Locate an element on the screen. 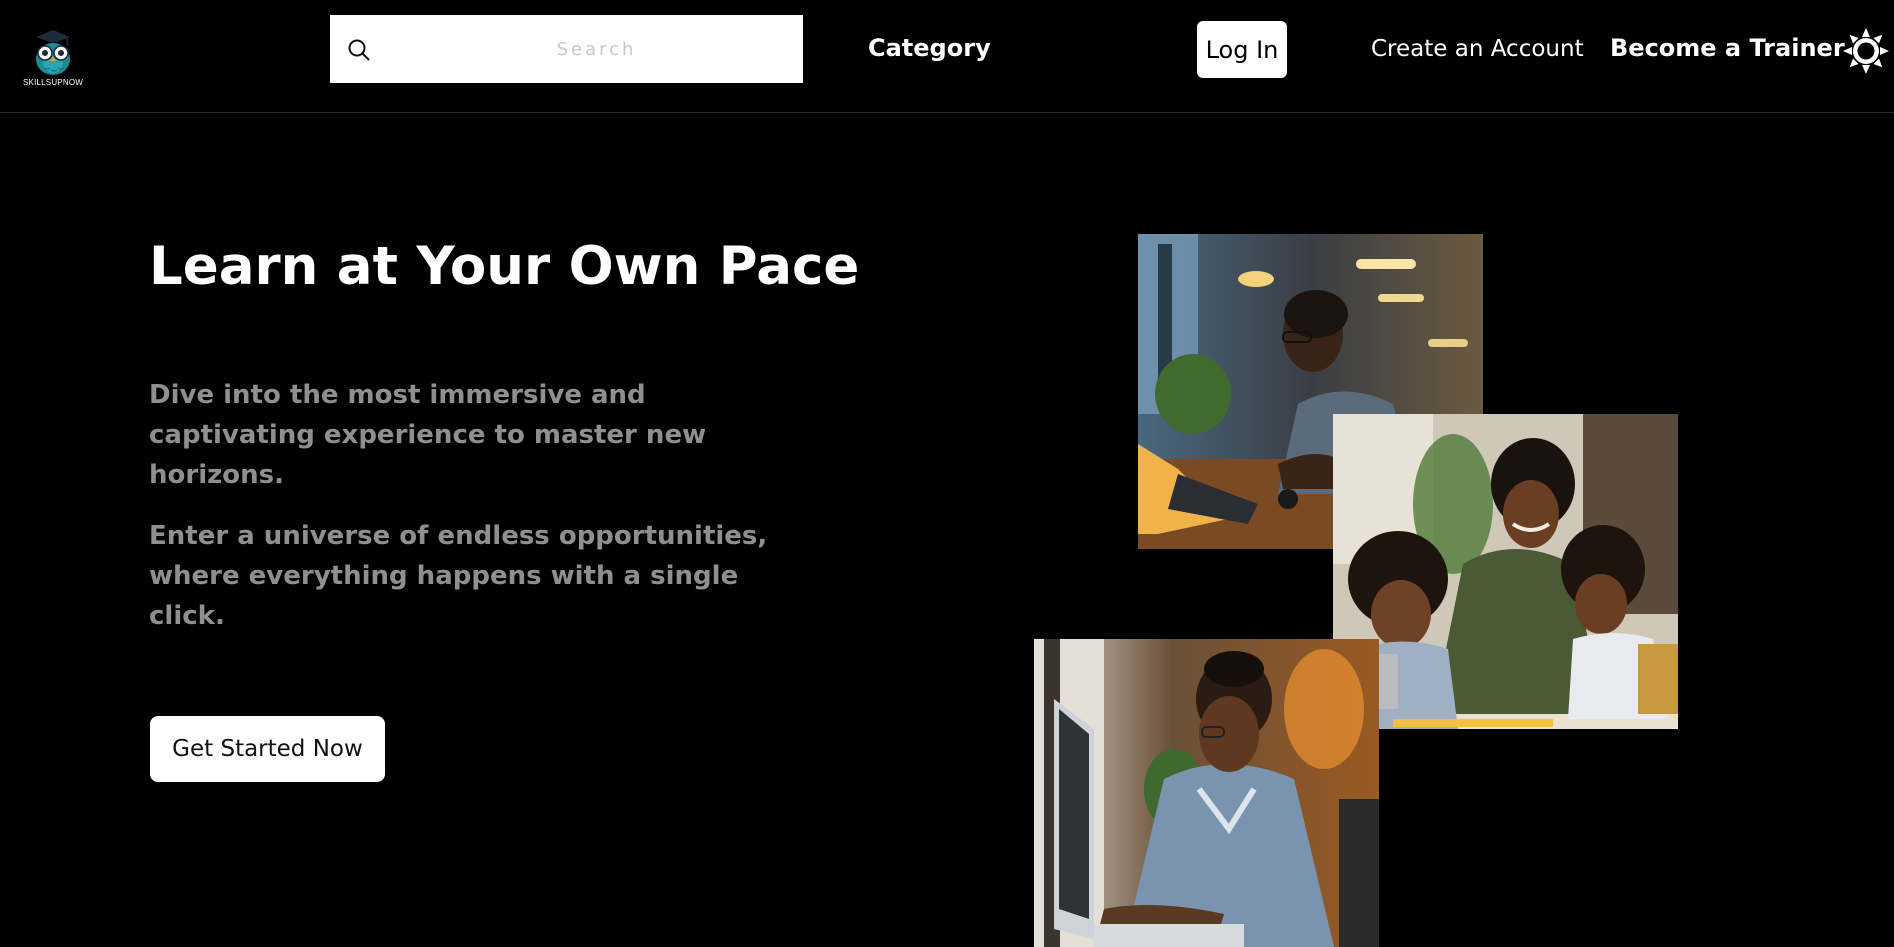 This screenshot has width=1894, height=947. brand-name: SKILLSUPNOW is located at coordinates (53, 82).